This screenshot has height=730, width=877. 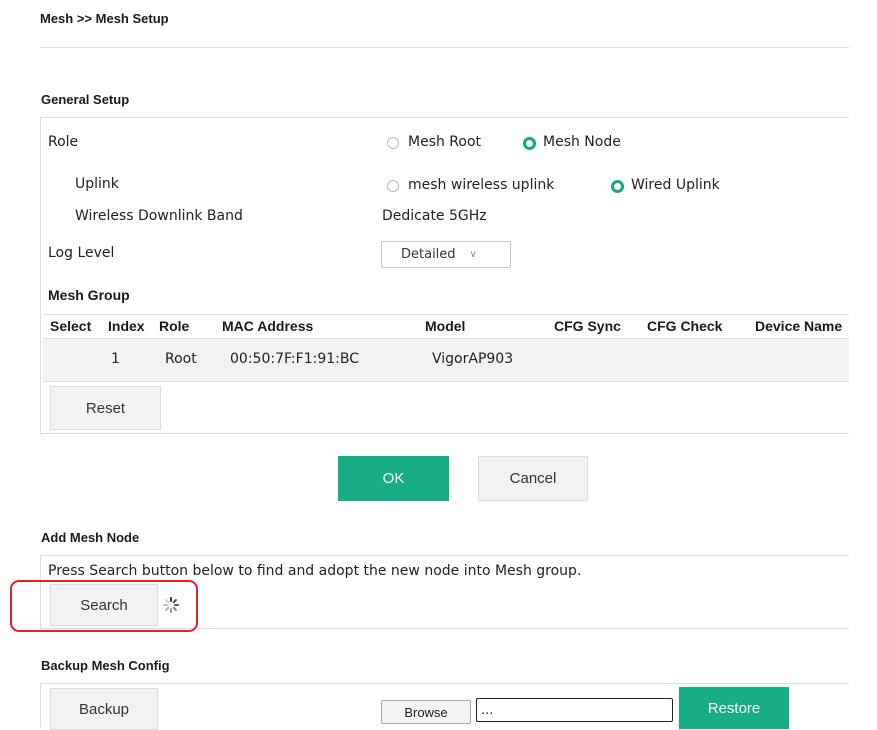 What do you see at coordinates (481, 185) in the screenshot?
I see `uplink-mesh-wireless-label: mesh wireless uplink` at bounding box center [481, 185].